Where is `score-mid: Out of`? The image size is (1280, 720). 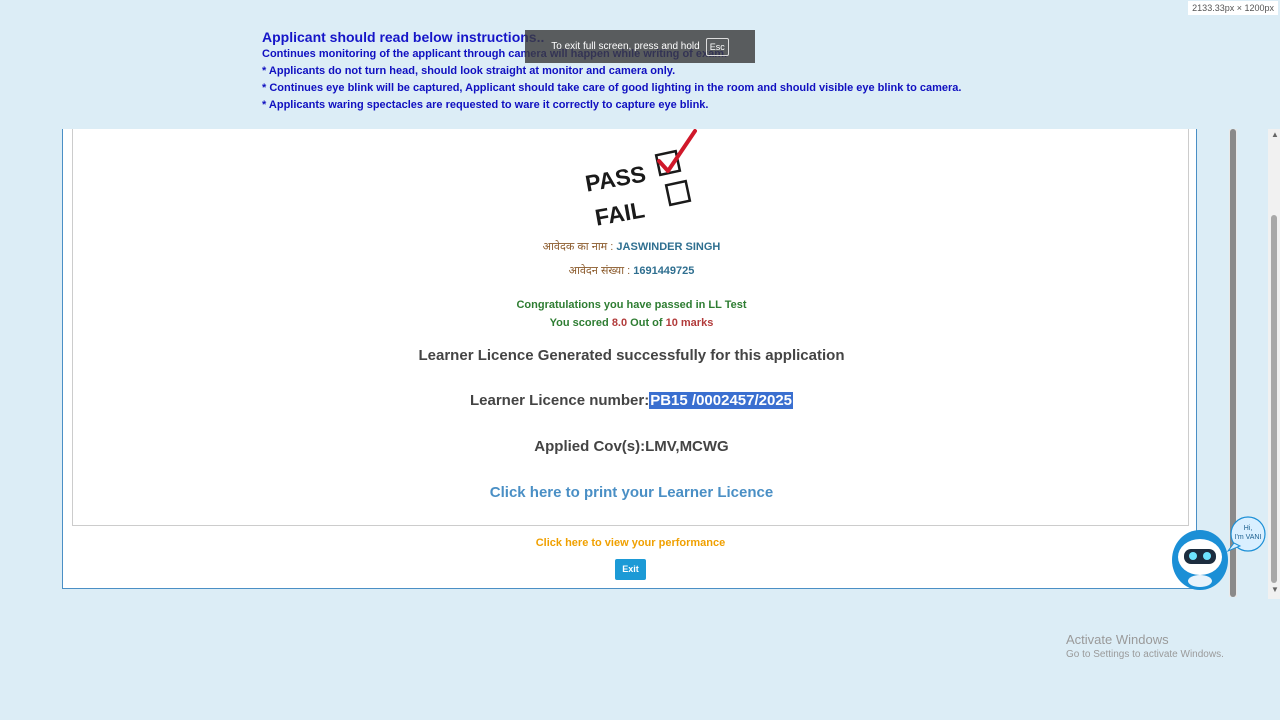
score-mid: Out of is located at coordinates (646, 323).